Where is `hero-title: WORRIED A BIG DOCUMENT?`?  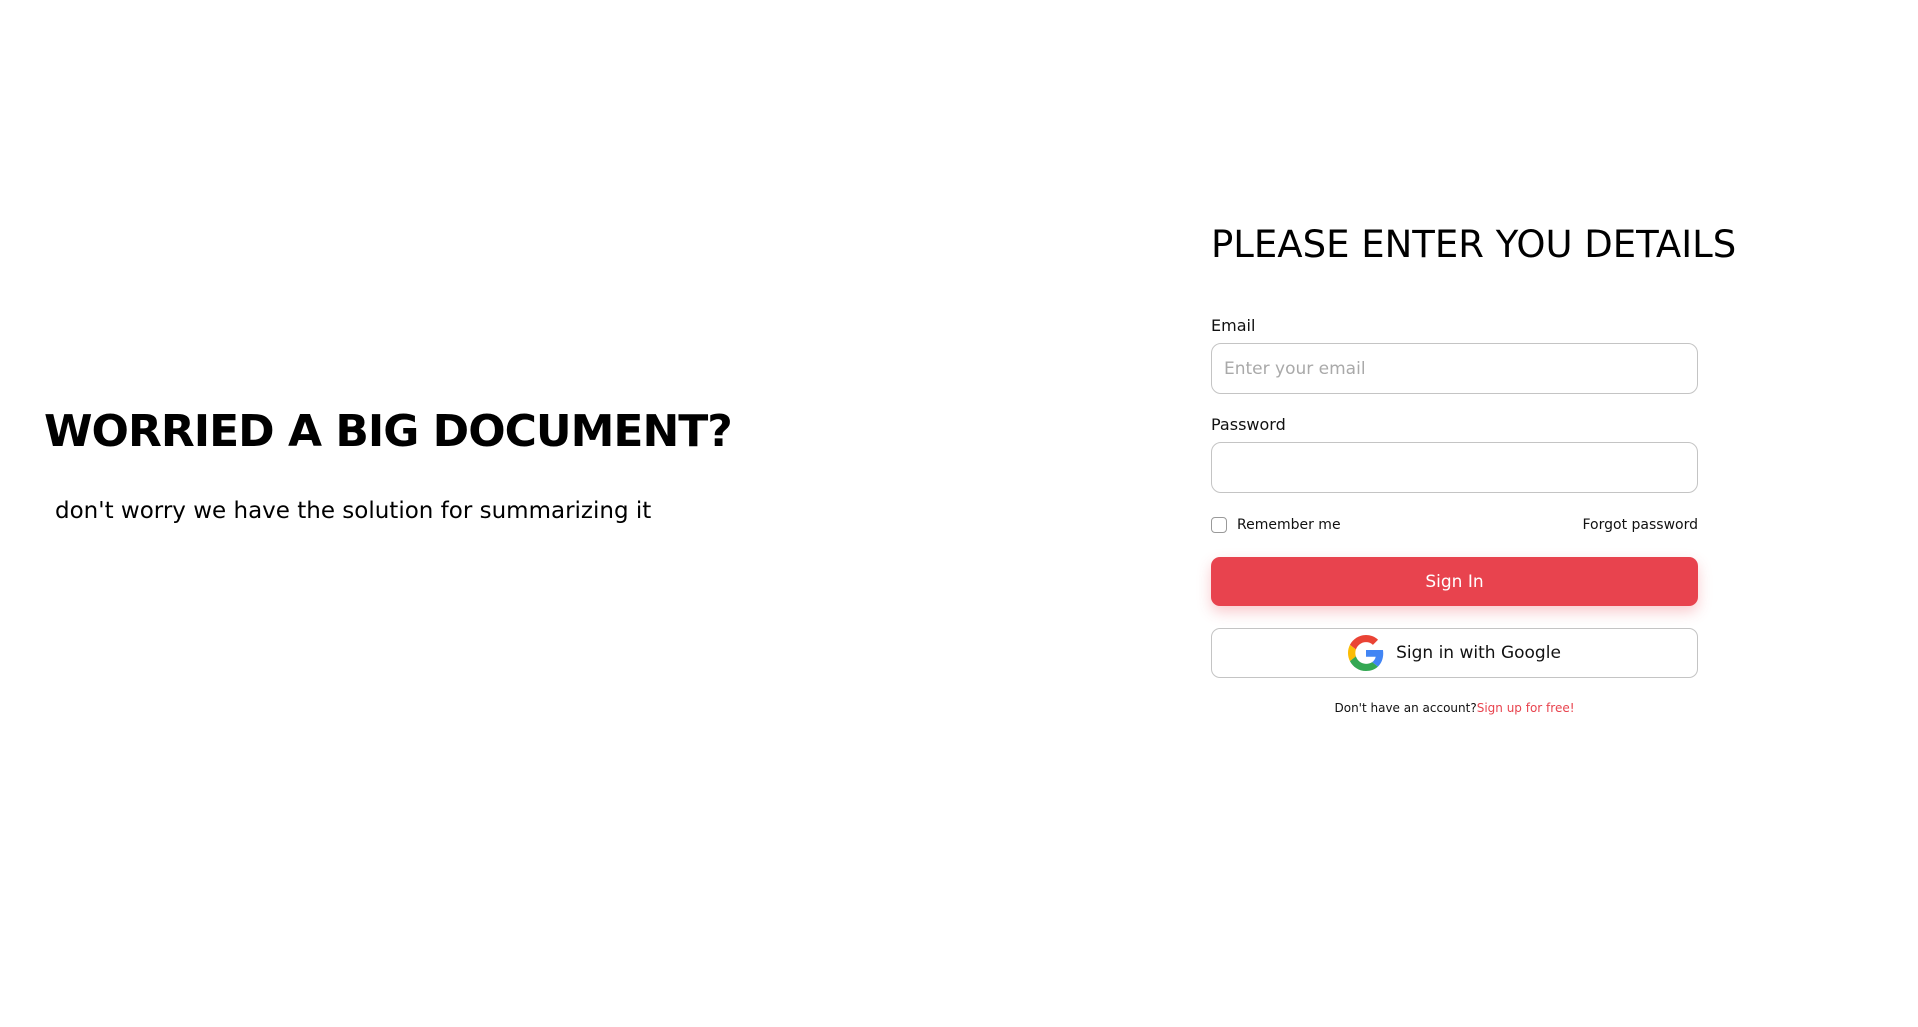 hero-title: WORRIED A BIG DOCUMENT? is located at coordinates (388, 431).